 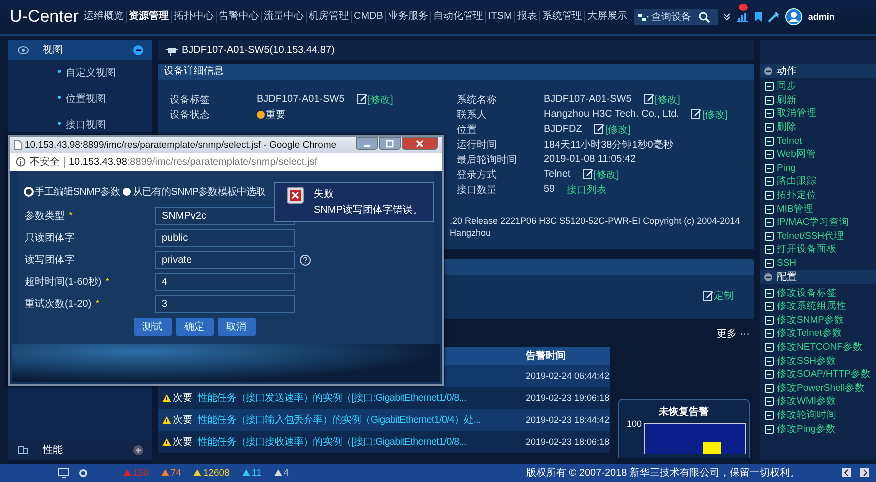 What do you see at coordinates (72, 192) in the screenshot?
I see `radio-option: 手工编辑SNMP参数` at bounding box center [72, 192].